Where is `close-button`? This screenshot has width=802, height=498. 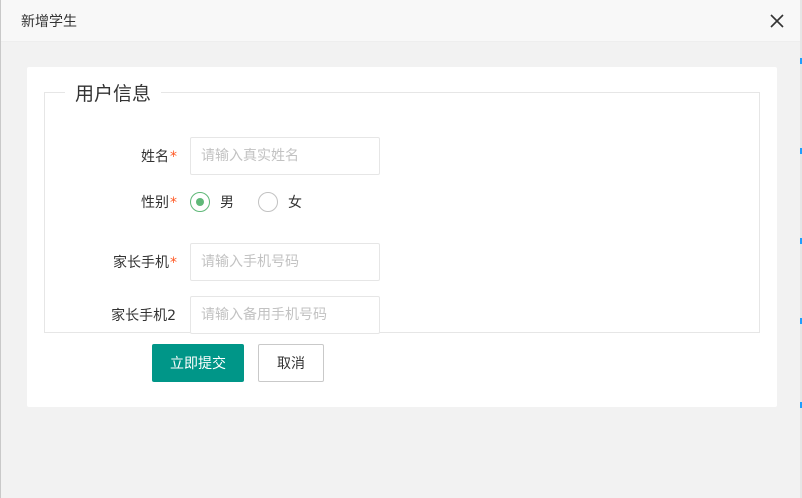 close-button is located at coordinates (777, 21).